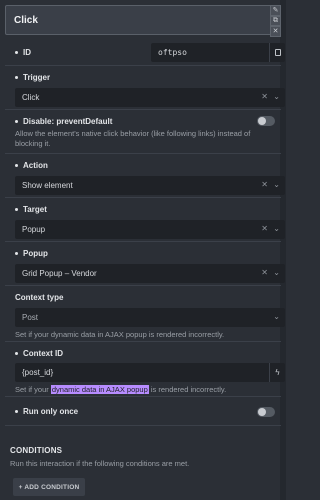  I want to click on trigger-value: Click, so click(31, 97).